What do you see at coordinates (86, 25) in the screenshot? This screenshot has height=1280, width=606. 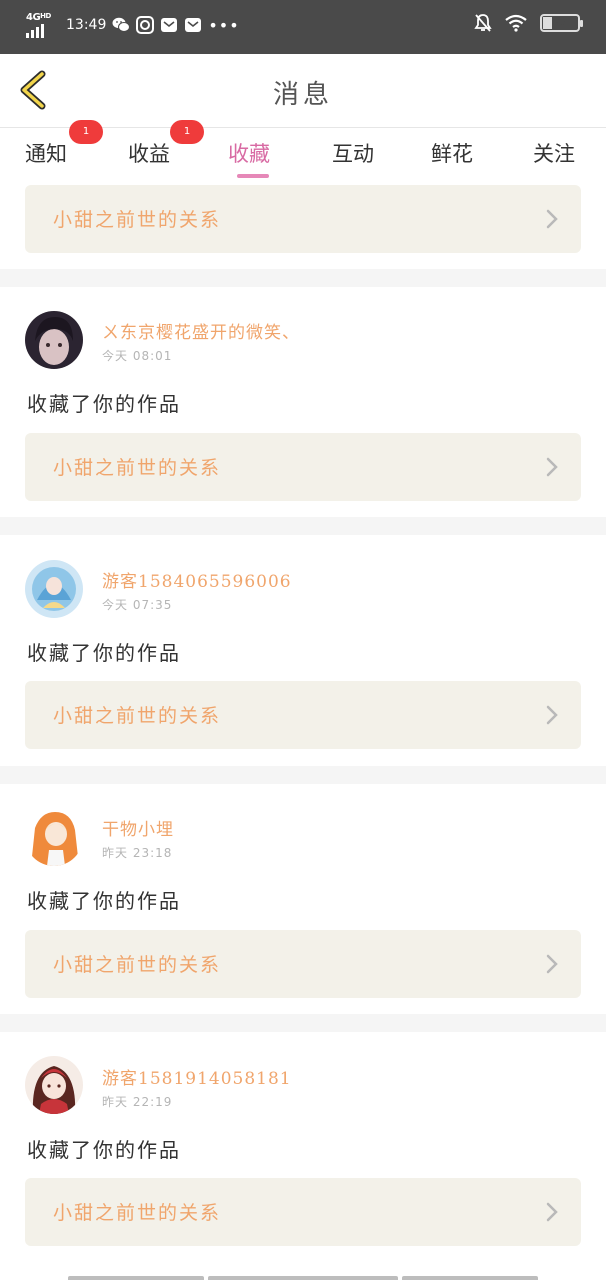 I see `status-time: 13:49` at bounding box center [86, 25].